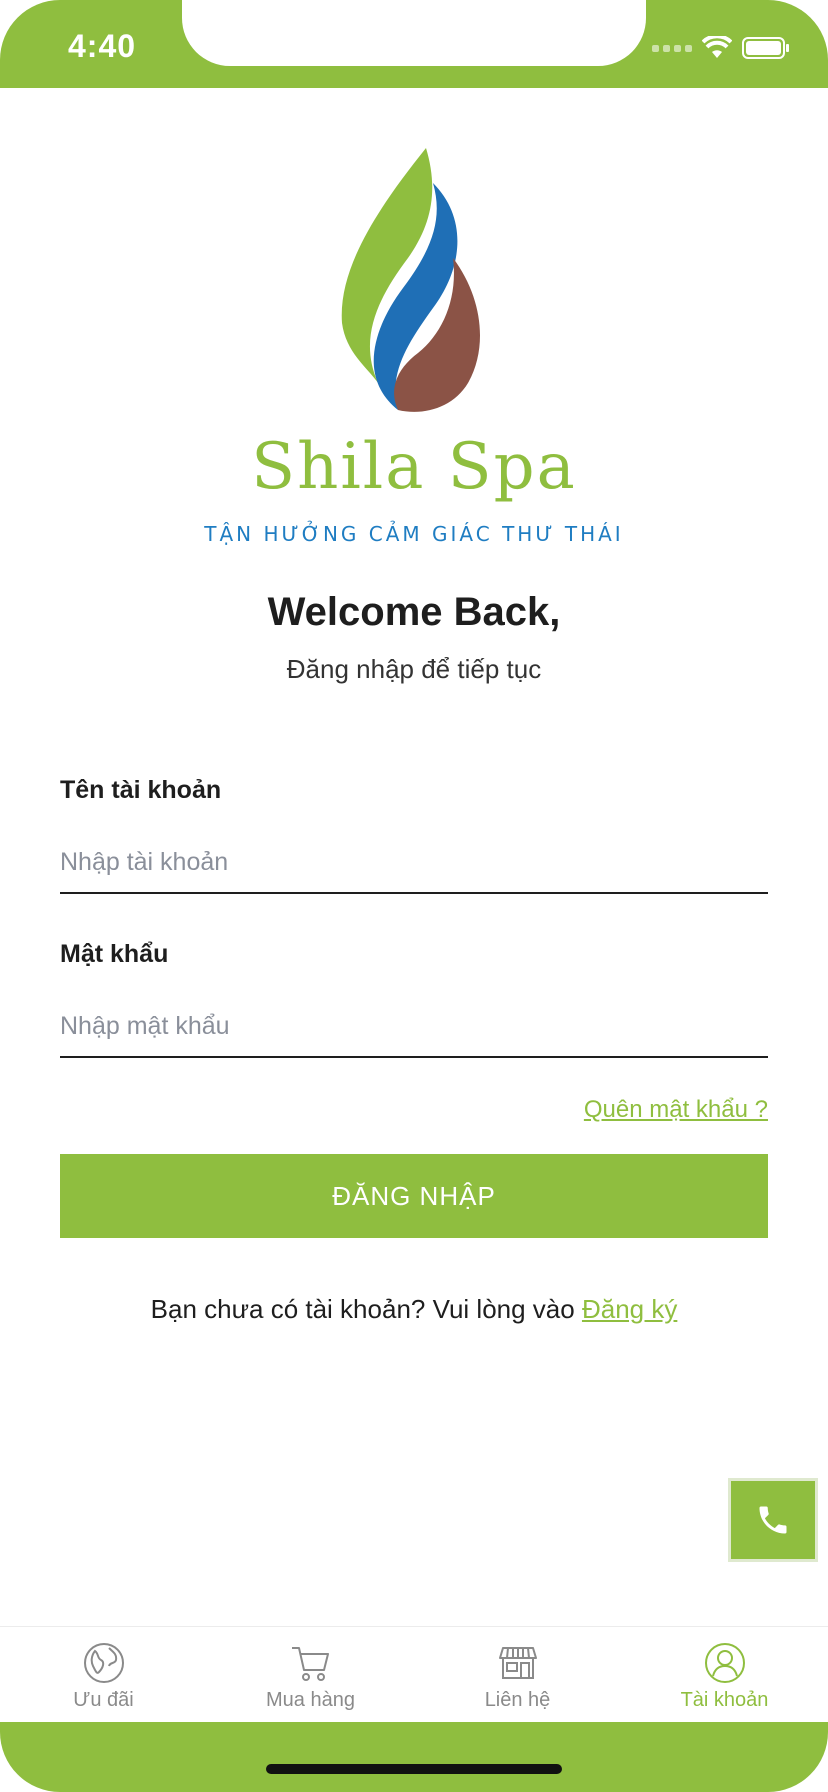 This screenshot has height=1792, width=828. I want to click on status-bar: 4:40, so click(414, 44).